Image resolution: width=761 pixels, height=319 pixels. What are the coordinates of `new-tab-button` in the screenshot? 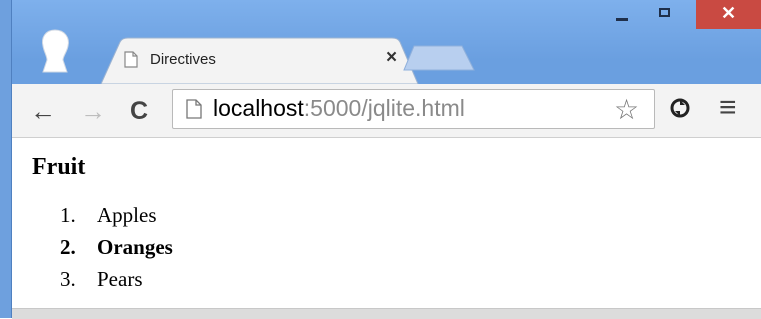 It's located at (439, 58).